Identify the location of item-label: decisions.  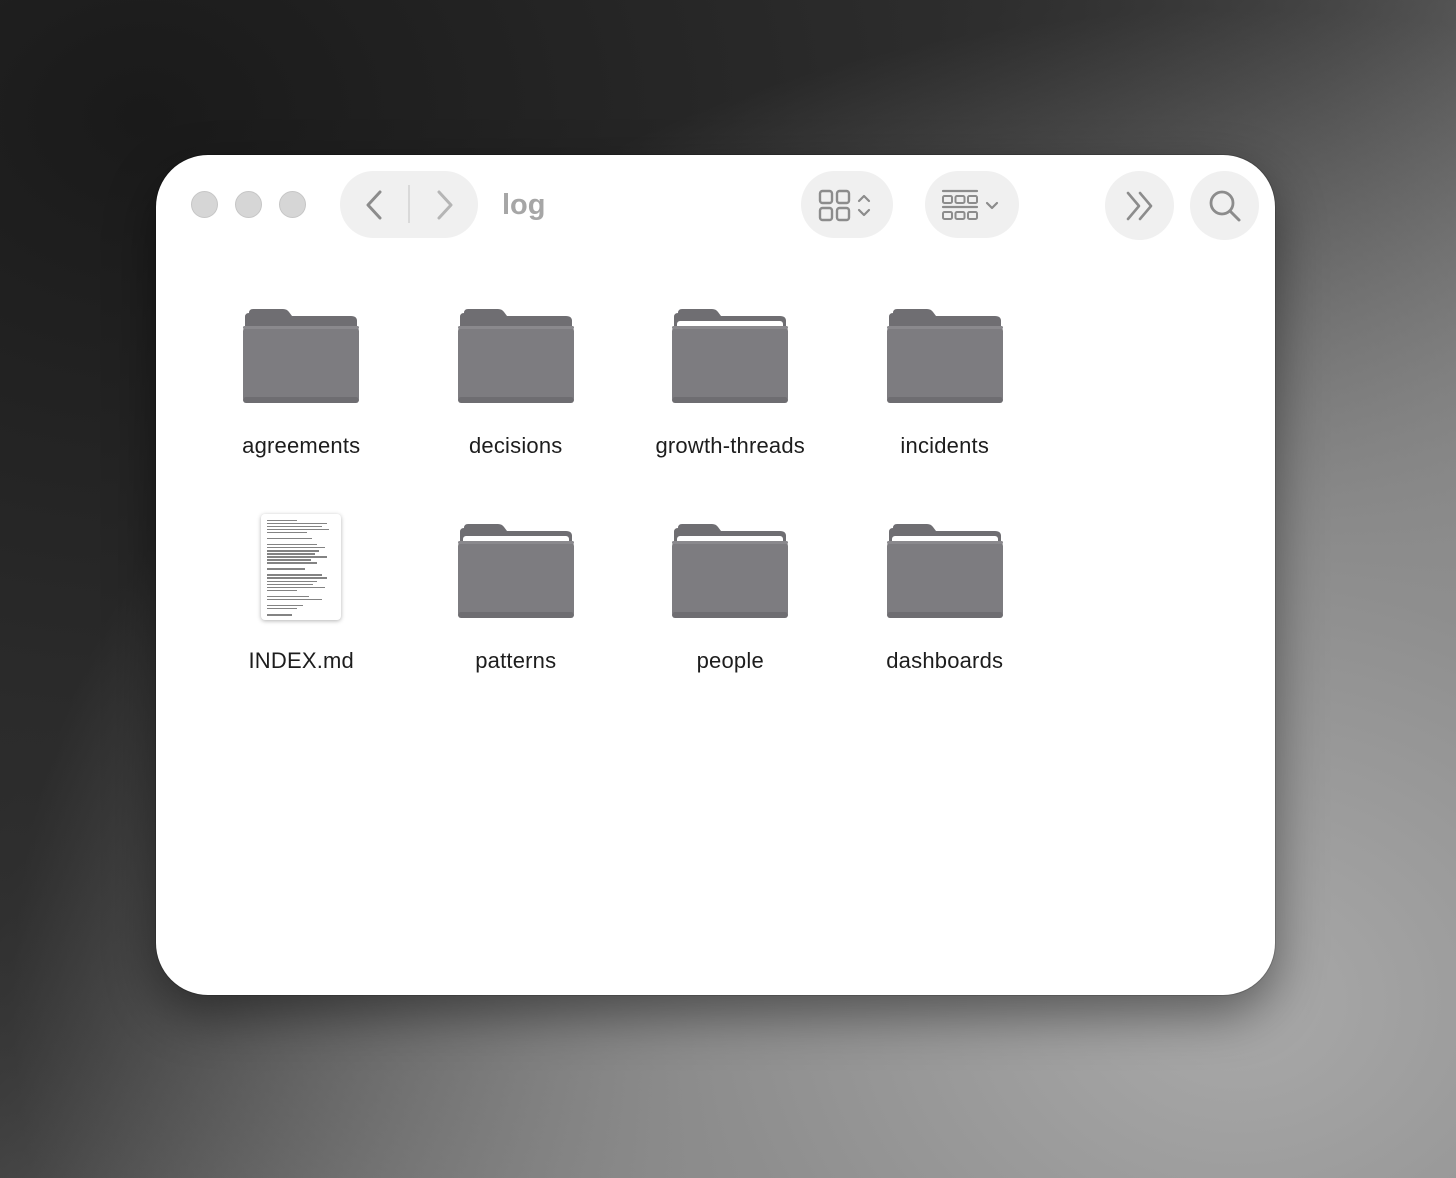
(515, 445).